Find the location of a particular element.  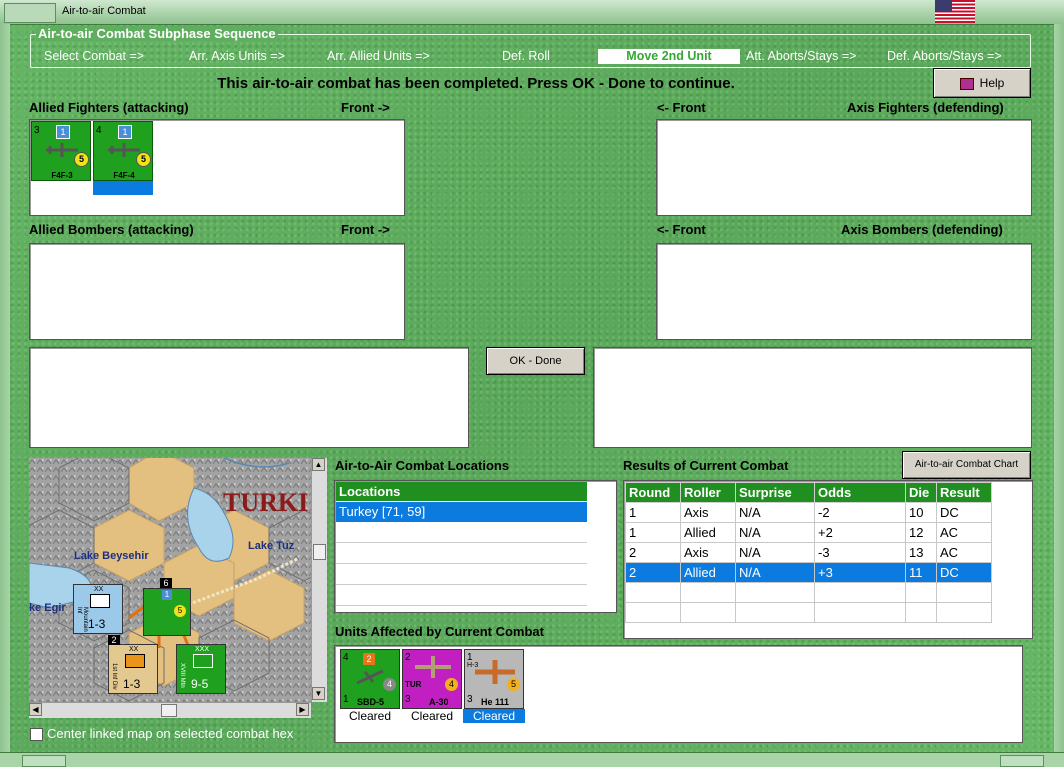

affected-unit-a-30: 2 TUR 4 3 A-30 is located at coordinates (432, 679).